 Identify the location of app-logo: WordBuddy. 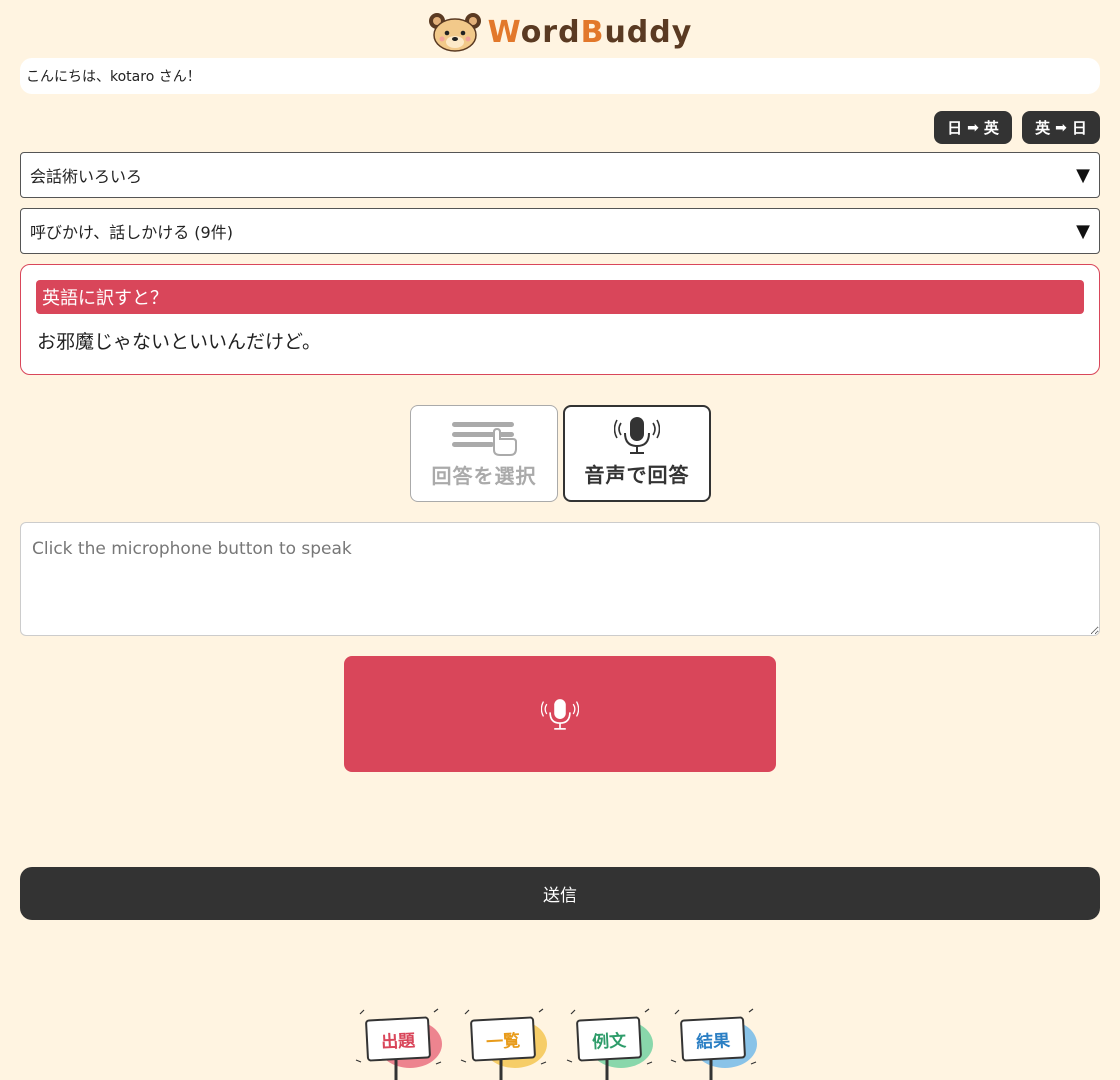
(560, 32).